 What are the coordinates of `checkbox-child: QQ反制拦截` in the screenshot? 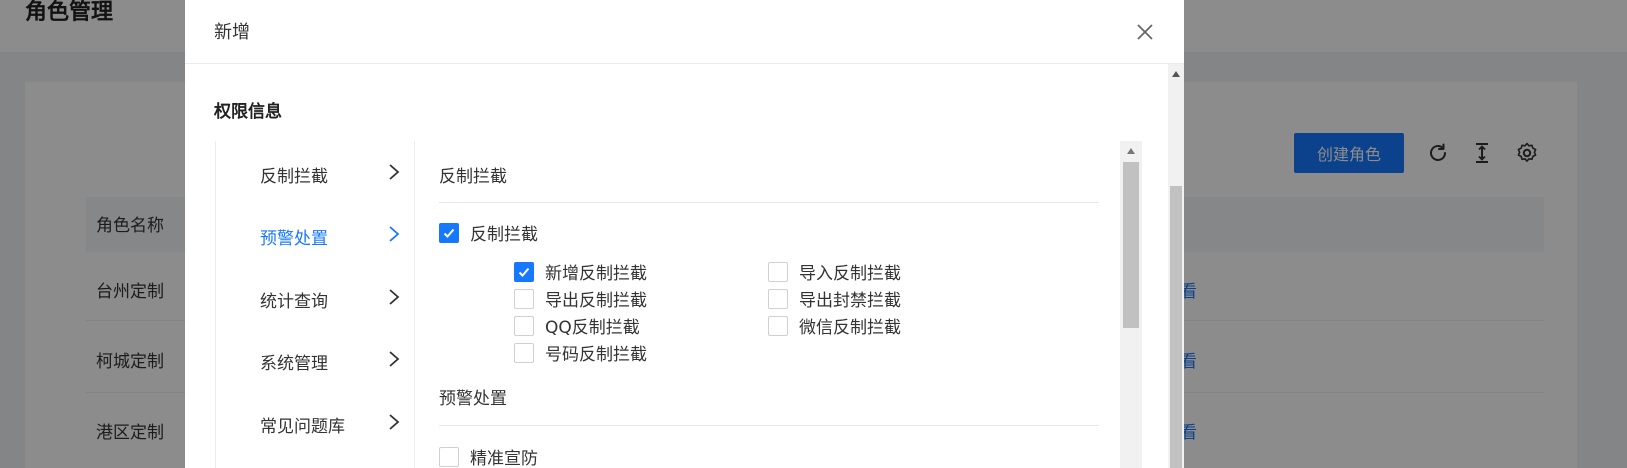 It's located at (577, 325).